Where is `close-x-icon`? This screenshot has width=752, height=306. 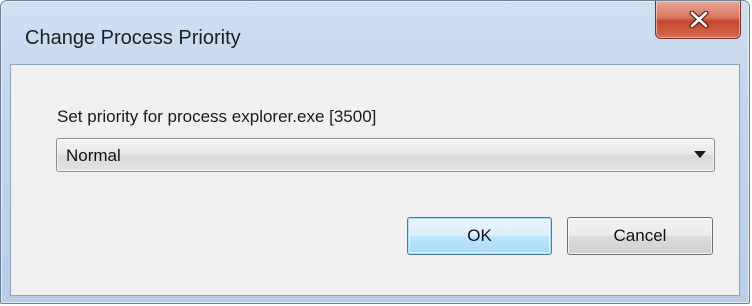 close-x-icon is located at coordinates (699, 19).